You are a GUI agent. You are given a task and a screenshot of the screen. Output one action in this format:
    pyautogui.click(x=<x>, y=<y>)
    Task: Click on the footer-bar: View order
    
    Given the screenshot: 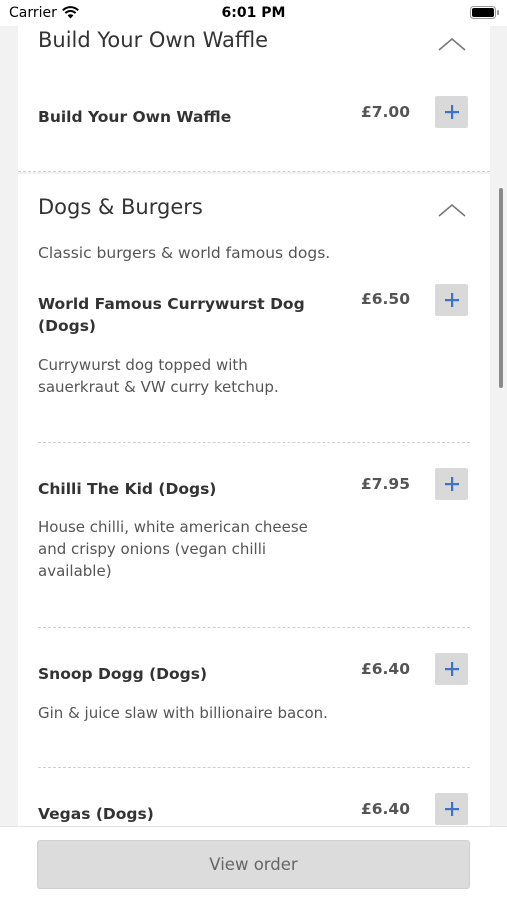 What is the action you would take?
    pyautogui.click(x=253, y=863)
    